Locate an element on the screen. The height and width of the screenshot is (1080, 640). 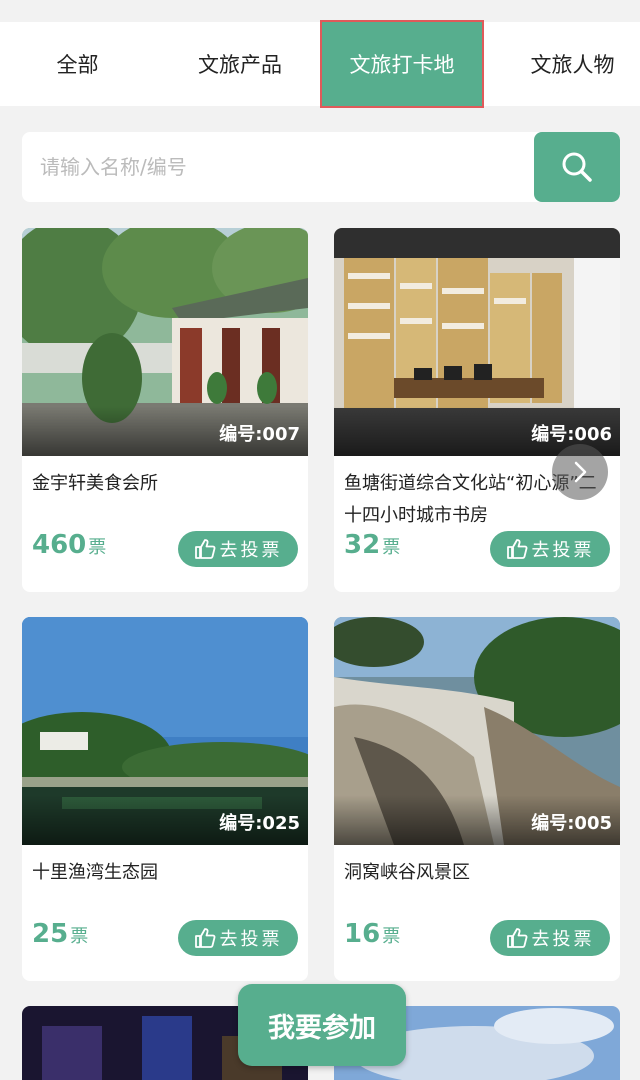
search-button is located at coordinates (577, 167).